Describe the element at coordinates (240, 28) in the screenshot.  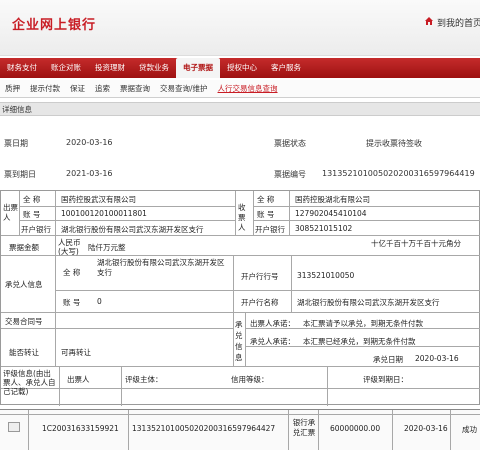
I see `header-banner: 企业网上银行 到我的首页` at that location.